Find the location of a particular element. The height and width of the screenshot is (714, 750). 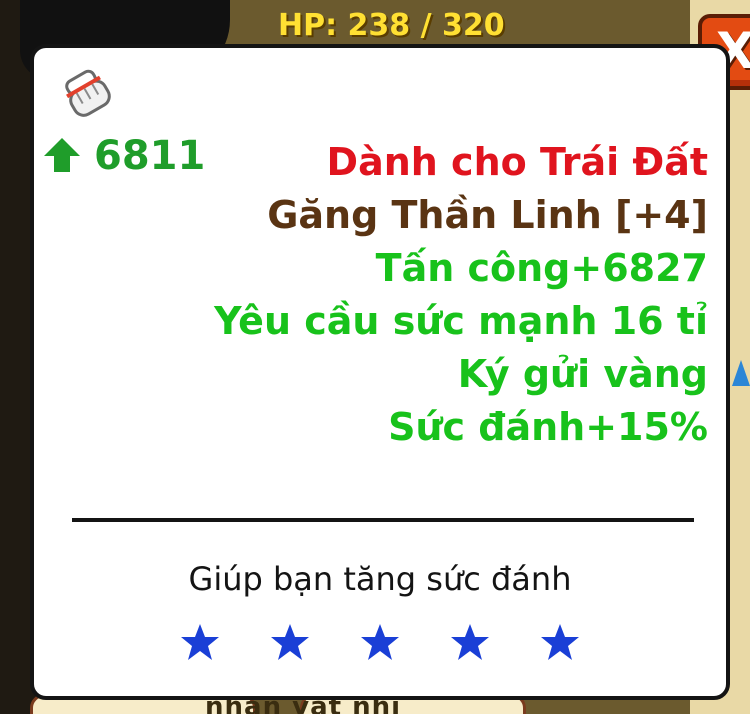

scroll-up-icon is located at coordinates (741, 373).